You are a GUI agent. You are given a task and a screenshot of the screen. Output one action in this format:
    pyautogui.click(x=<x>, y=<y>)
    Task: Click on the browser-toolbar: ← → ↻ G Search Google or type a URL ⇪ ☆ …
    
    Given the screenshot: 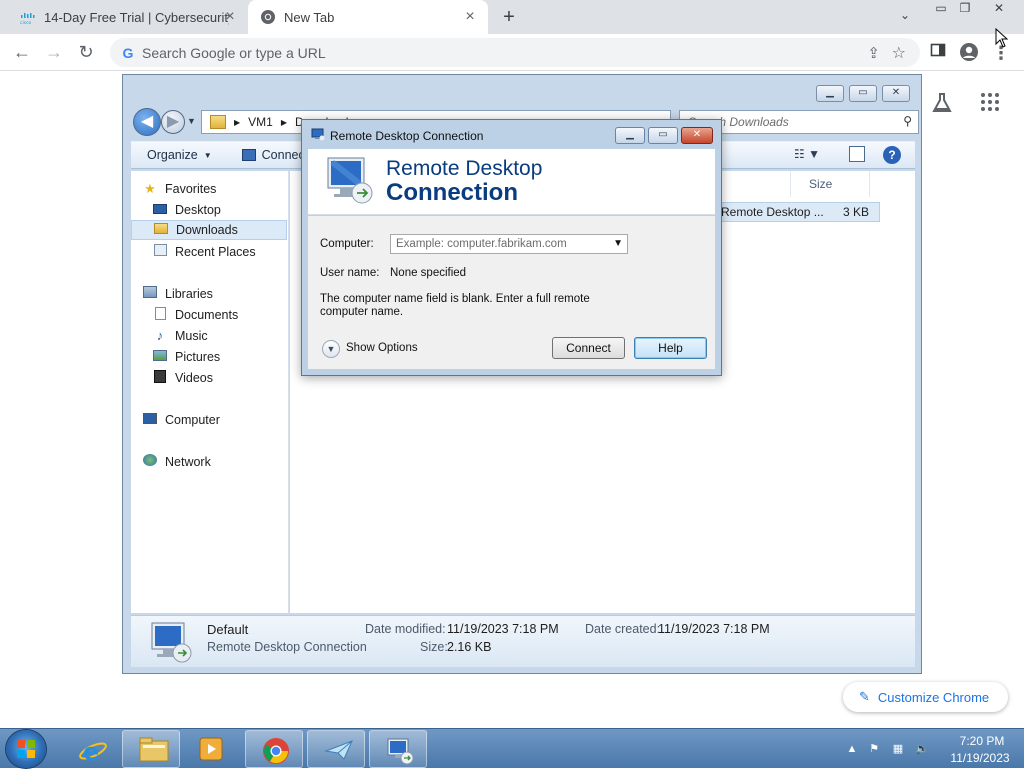 What is the action you would take?
    pyautogui.click(x=512, y=52)
    